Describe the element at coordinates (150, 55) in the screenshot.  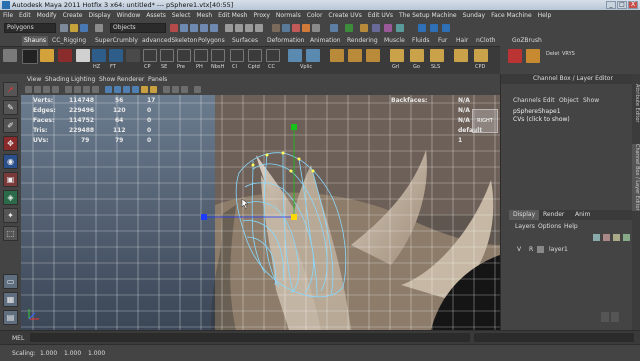
I see `shelf-icon-cp` at that location.